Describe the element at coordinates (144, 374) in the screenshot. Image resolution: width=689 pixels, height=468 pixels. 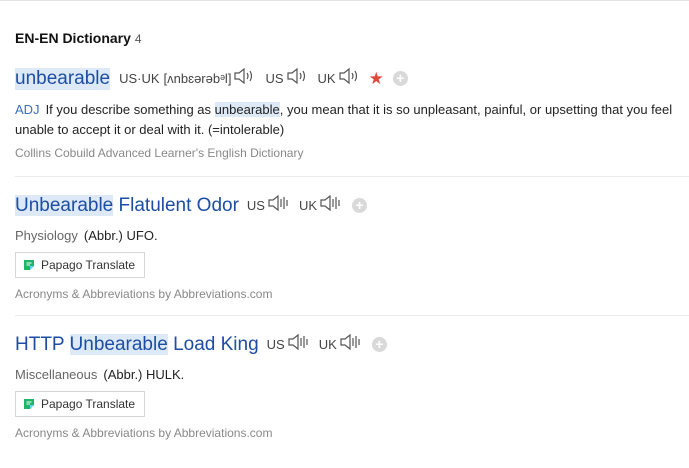
I see `abbreviation: (Abbr.) HULK.` at that location.